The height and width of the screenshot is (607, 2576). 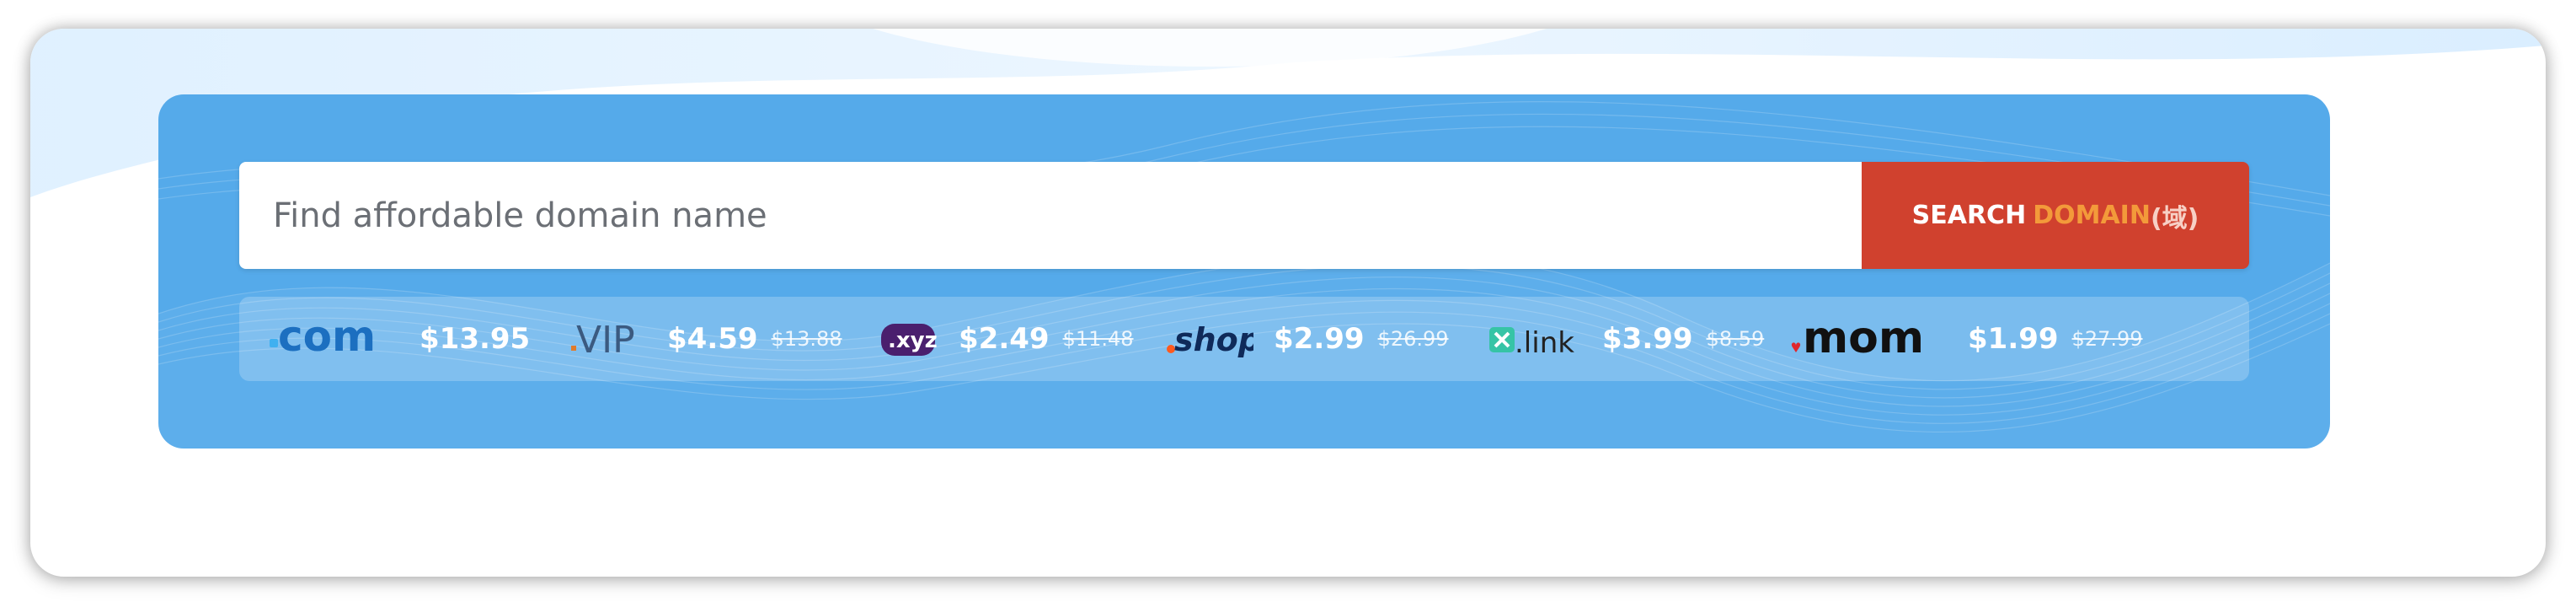 I want to click on tld-price: $2.49, so click(x=1004, y=339).